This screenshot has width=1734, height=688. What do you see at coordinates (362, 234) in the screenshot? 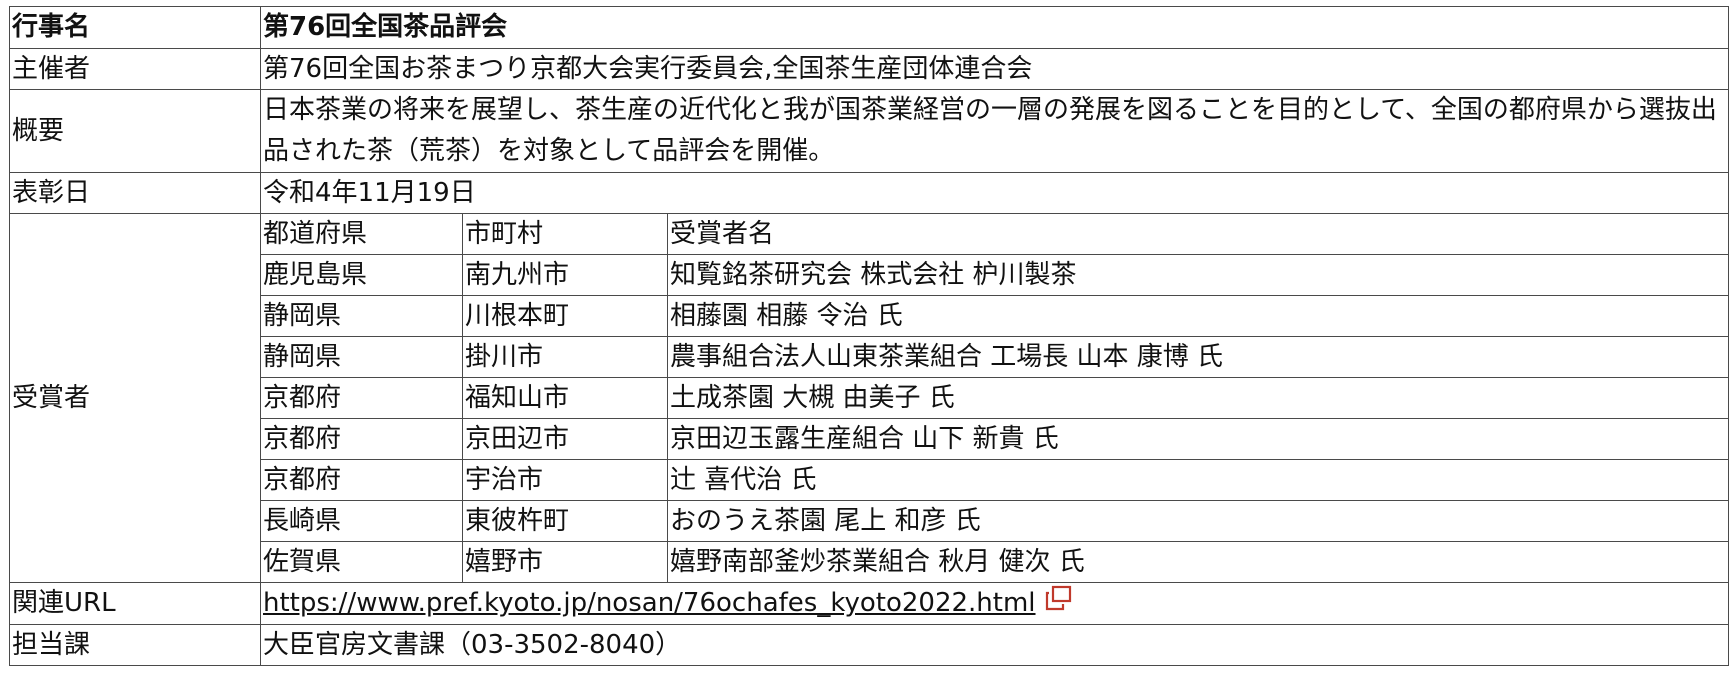
I see `column-header-prefecture: 都道府県` at bounding box center [362, 234].